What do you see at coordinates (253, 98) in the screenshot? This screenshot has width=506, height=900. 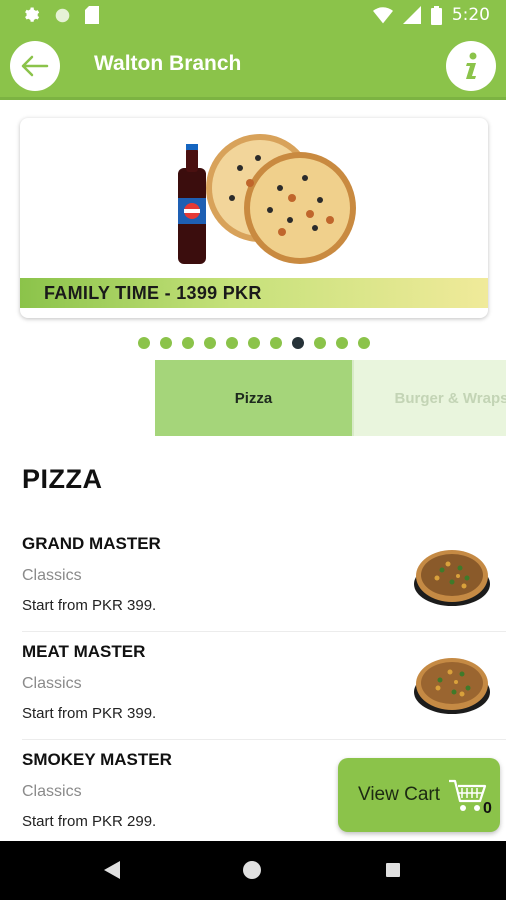 I see `app-bar-divider` at bounding box center [253, 98].